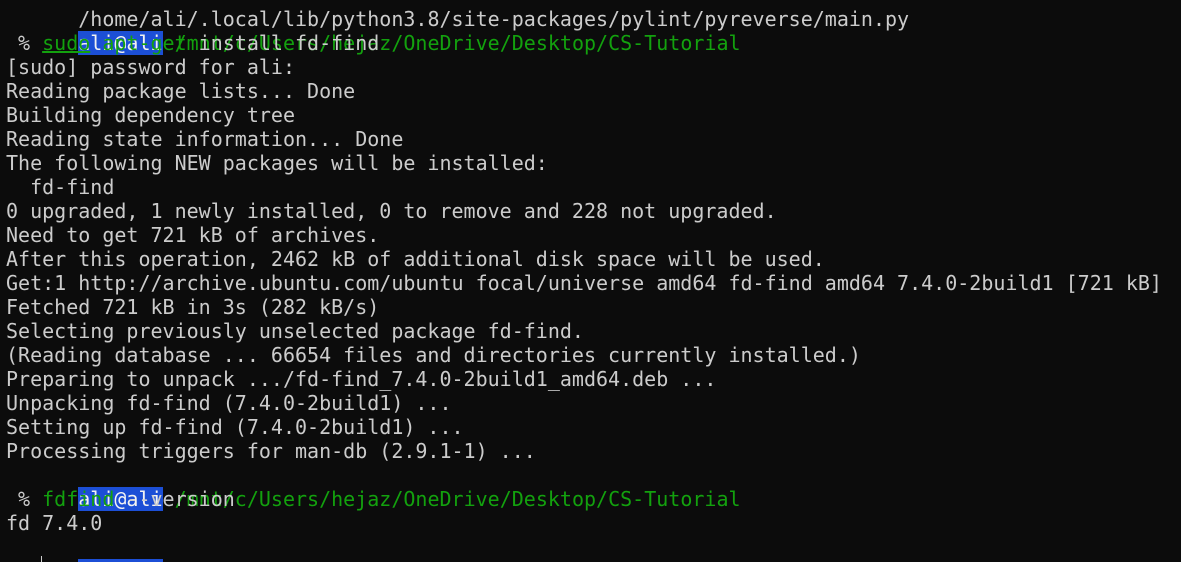 This screenshot has width=1181, height=562. Describe the element at coordinates (205, 139) in the screenshot. I see `output-line: Reading state information... Done` at that location.